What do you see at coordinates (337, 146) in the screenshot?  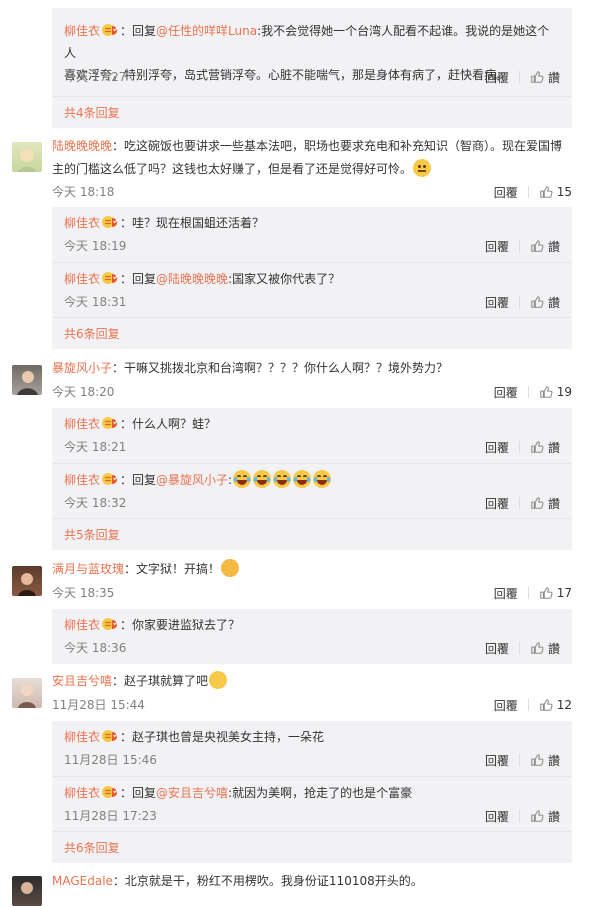 I see `comment-body: ：吃这碗饭也要讲求一些基本法吧，职场也要求充电和补充知识（智商）。现在爱国博` at bounding box center [337, 146].